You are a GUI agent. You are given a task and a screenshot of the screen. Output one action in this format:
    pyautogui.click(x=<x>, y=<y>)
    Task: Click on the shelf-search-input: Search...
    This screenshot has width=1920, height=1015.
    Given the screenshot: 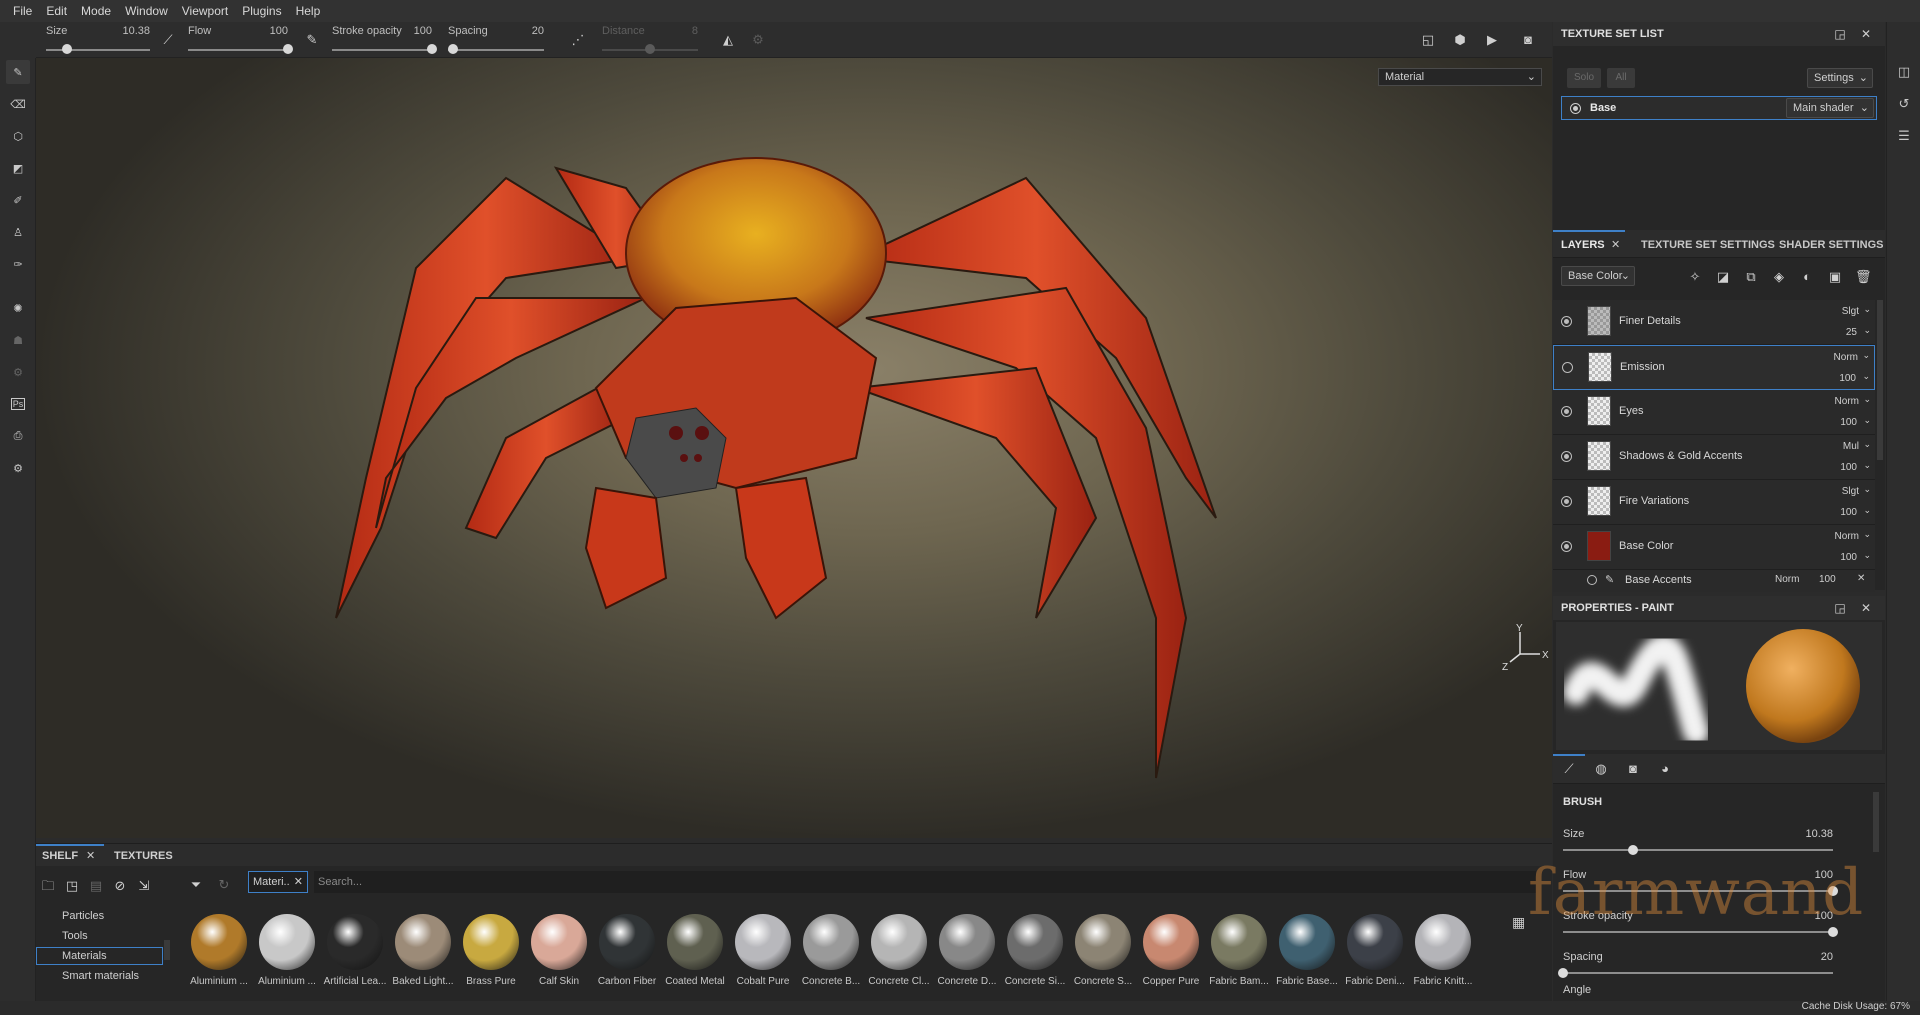 What is the action you would take?
    pyautogui.click(x=925, y=882)
    